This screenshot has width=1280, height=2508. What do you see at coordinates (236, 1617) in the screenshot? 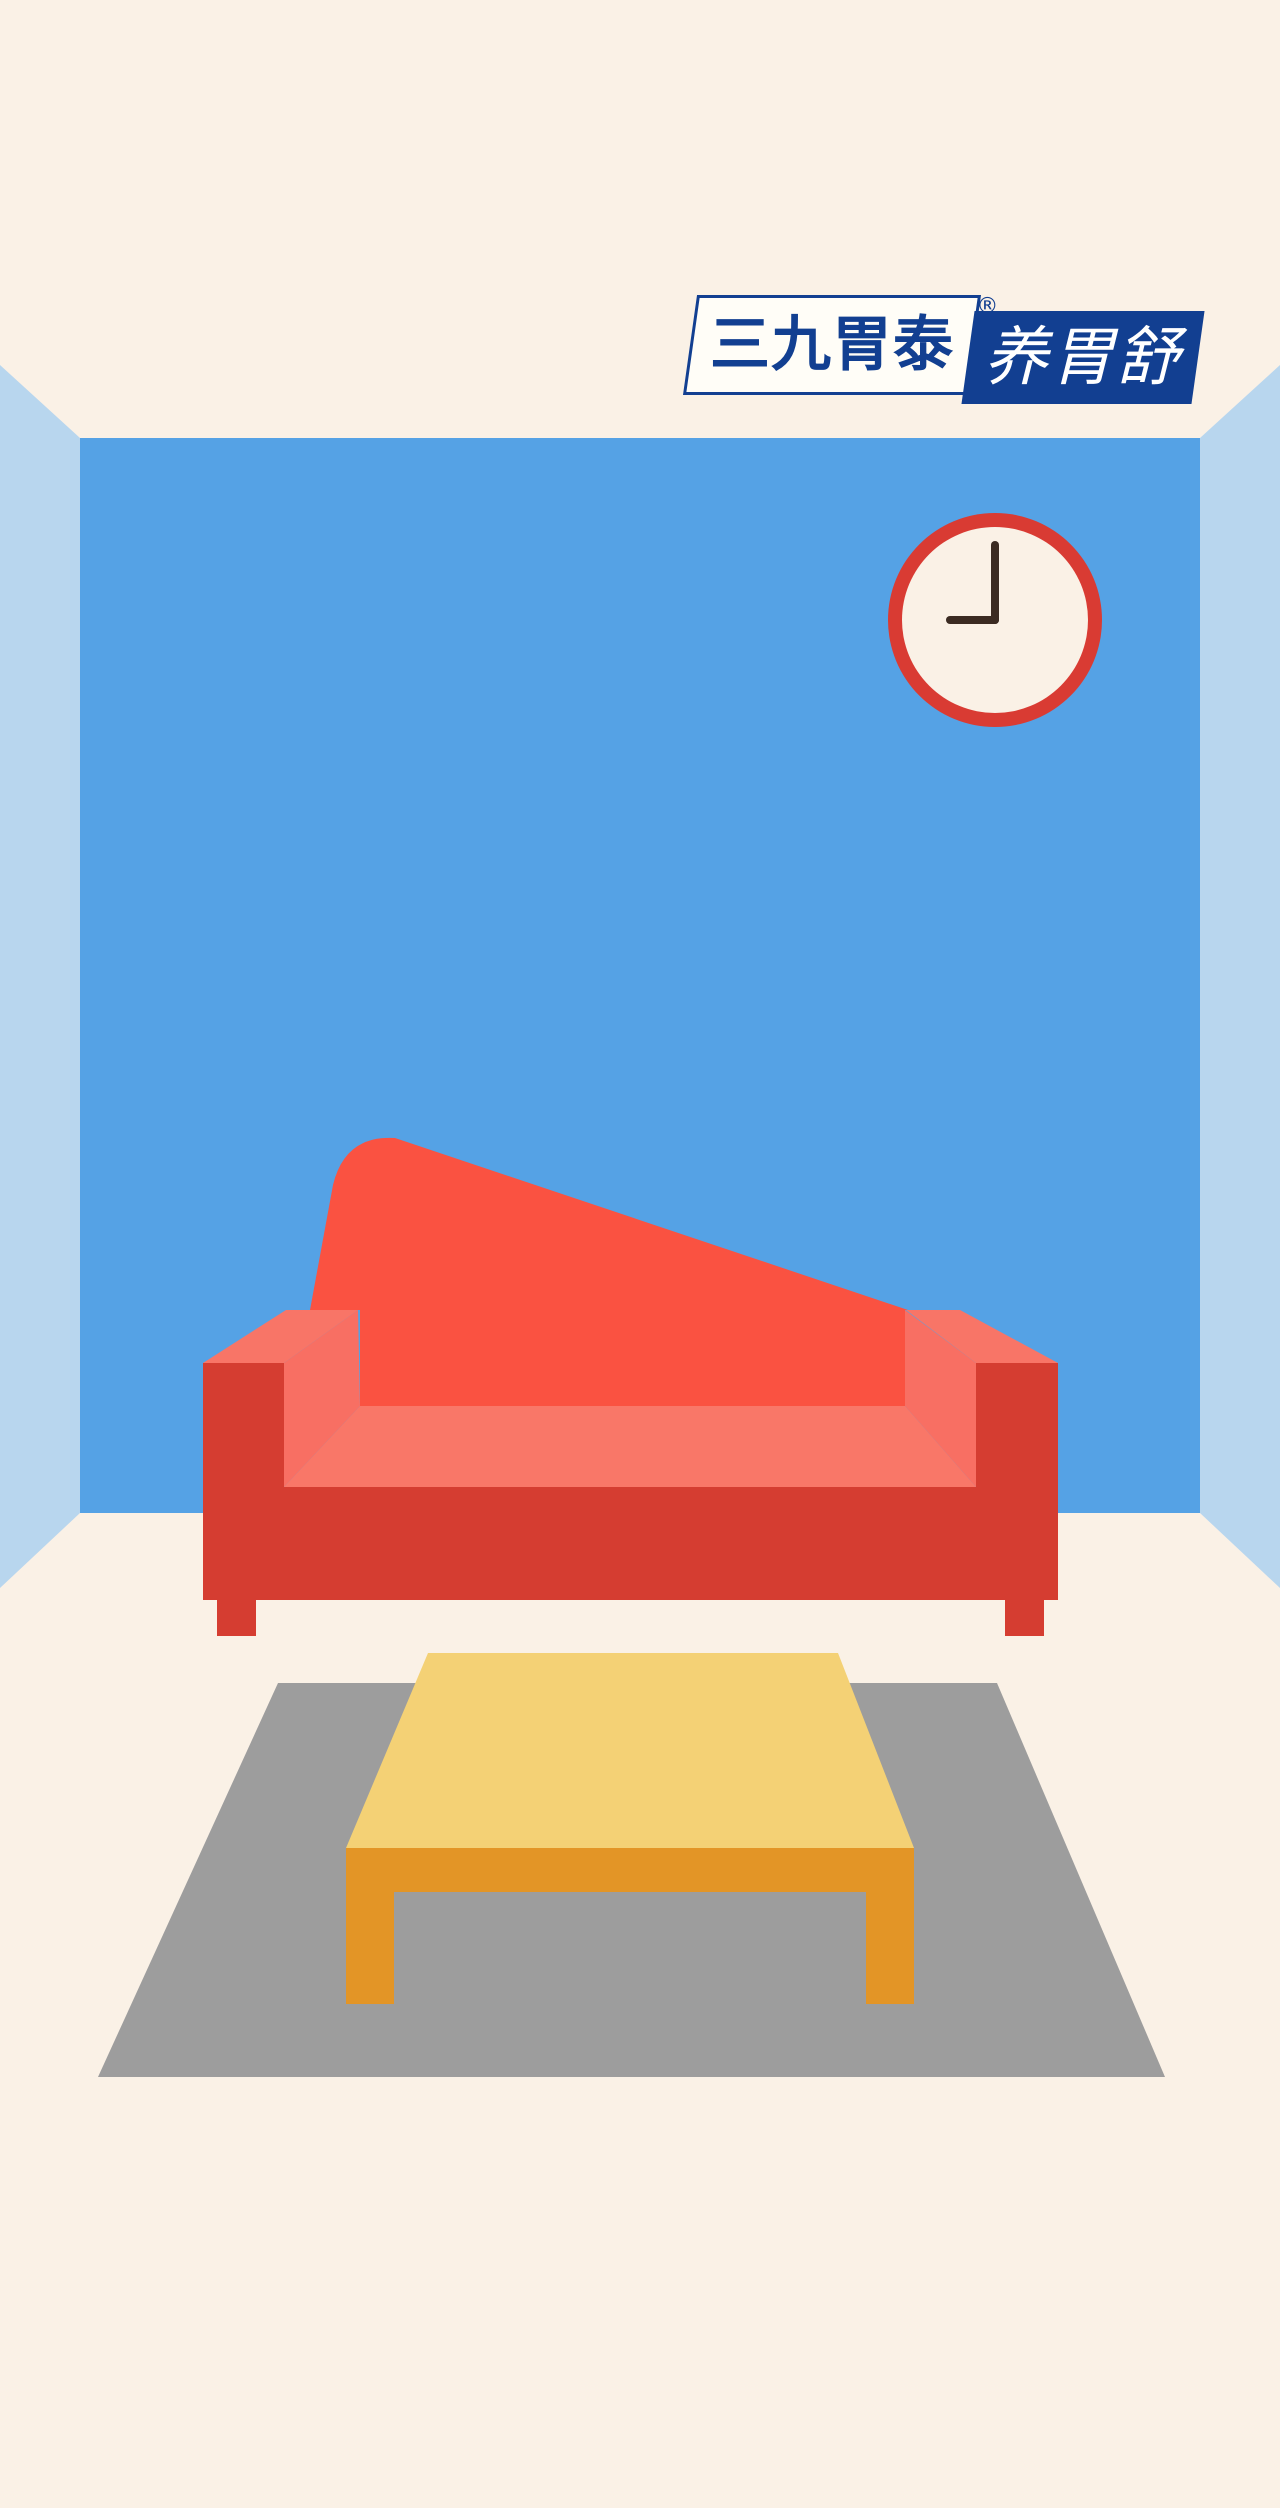
I see `sofa-leg-left` at bounding box center [236, 1617].